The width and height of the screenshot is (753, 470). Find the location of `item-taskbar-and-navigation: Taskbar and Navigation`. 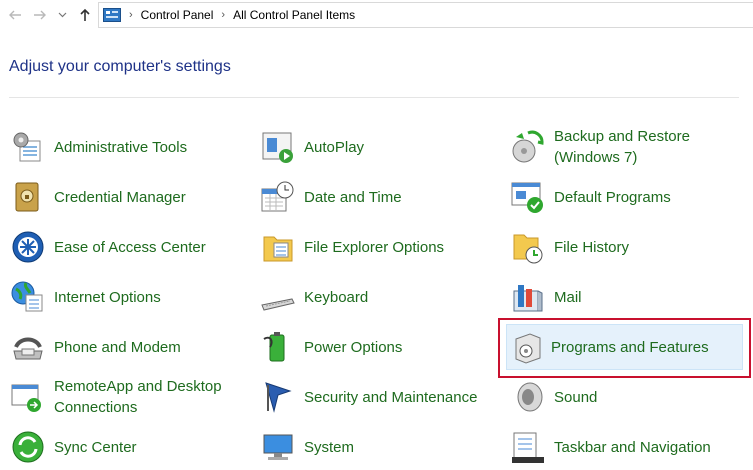

item-taskbar-and-navigation: Taskbar and Navigation is located at coordinates (630, 447).